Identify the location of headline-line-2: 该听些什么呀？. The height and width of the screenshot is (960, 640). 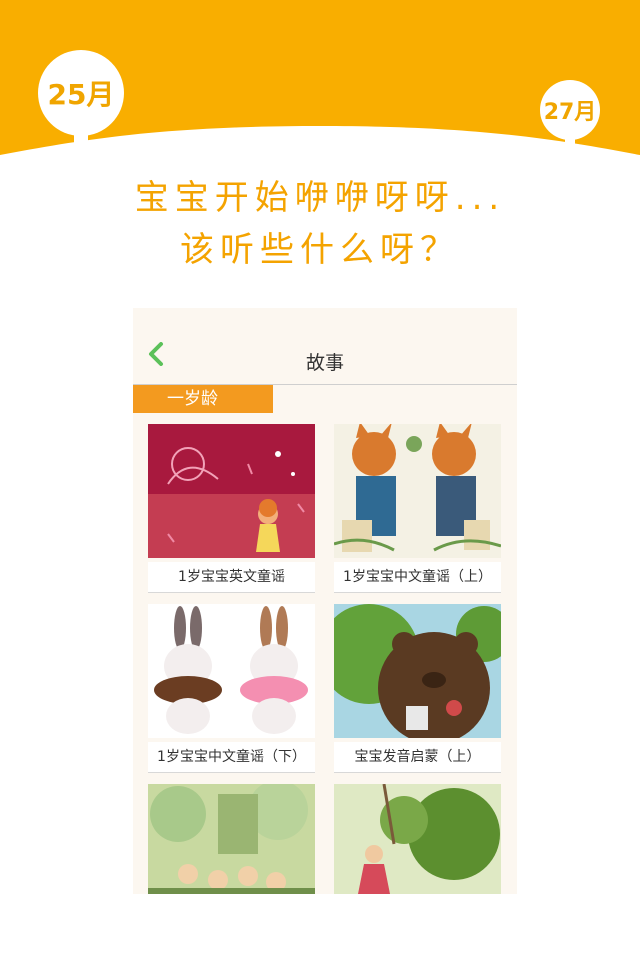
(320, 250).